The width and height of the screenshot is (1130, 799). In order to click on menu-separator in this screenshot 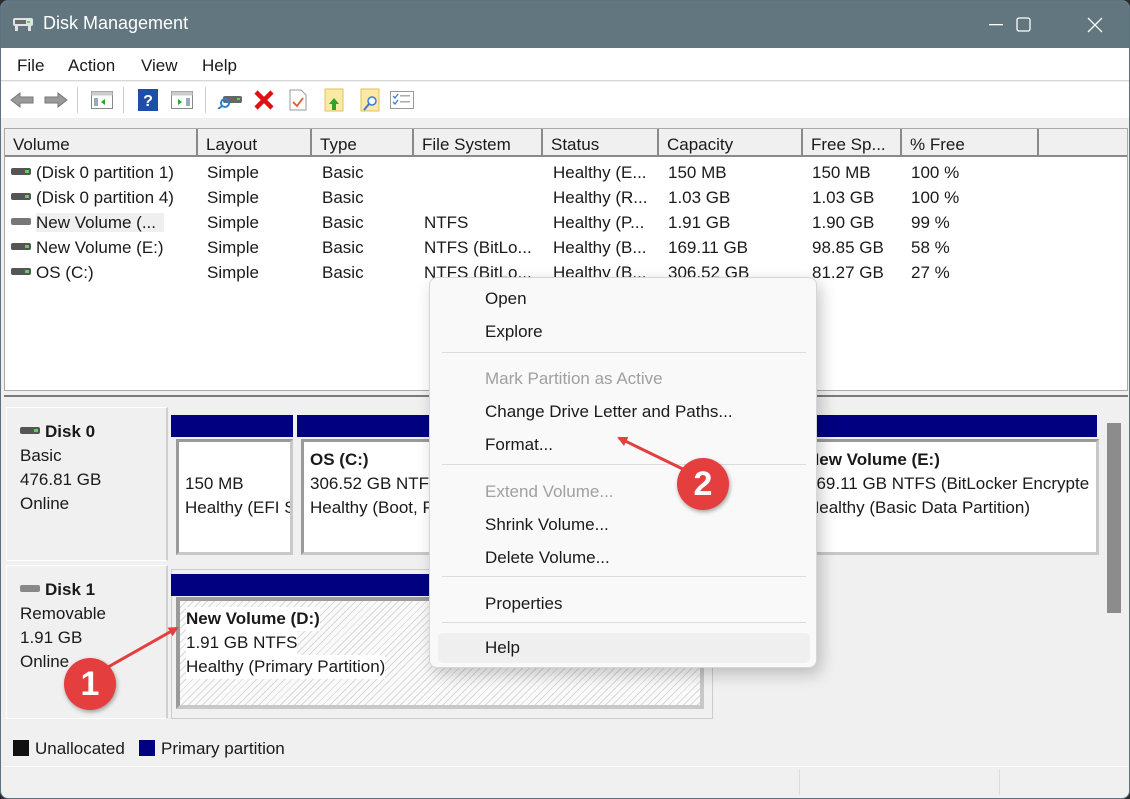, I will do `click(624, 576)`.